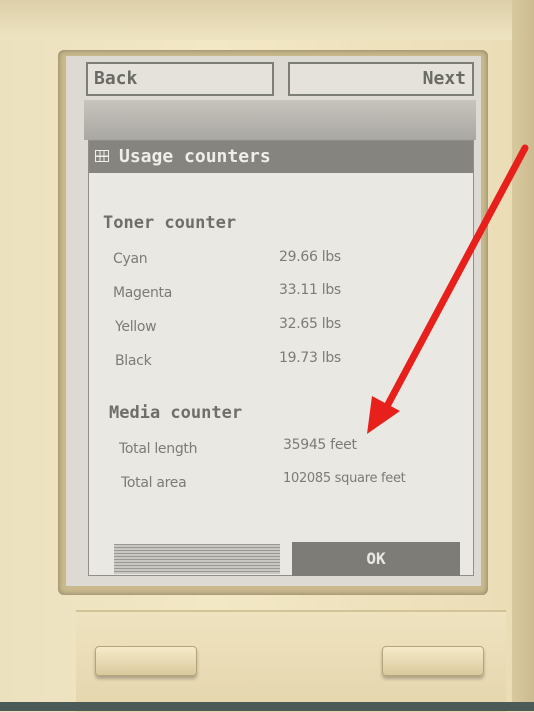 This screenshot has height=712, width=534. I want to click on background-band, so click(280, 120).